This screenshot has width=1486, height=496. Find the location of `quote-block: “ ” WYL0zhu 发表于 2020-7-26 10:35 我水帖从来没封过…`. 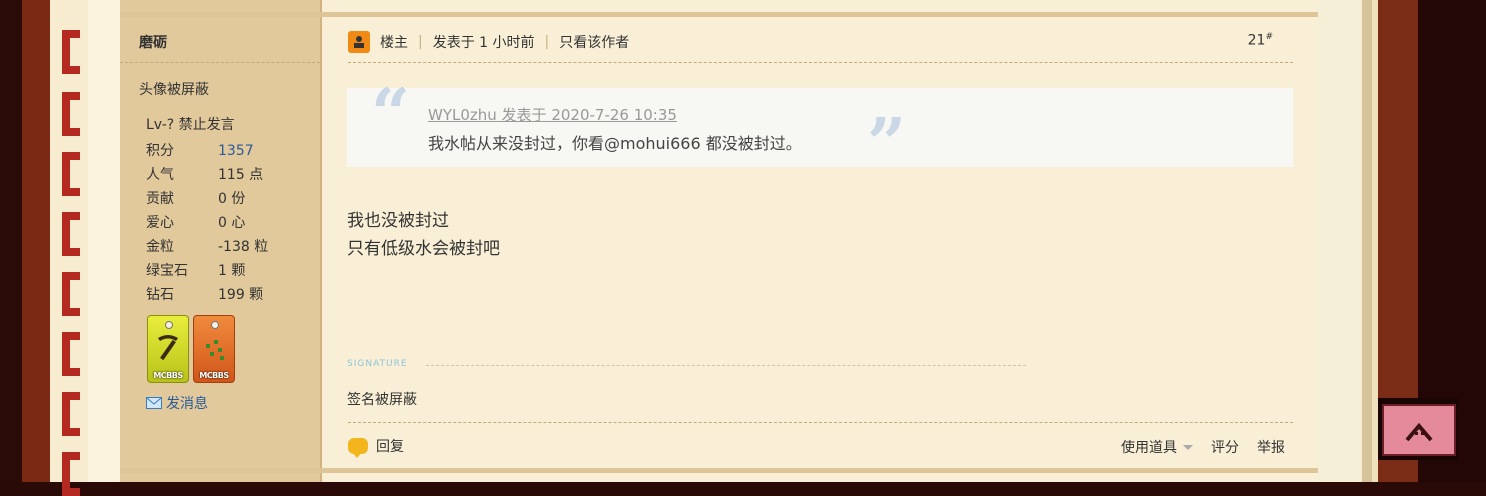

quote-block: “ ” WYL0zhu 发表于 2020-7-26 10:35 我水帖从来没封过… is located at coordinates (820, 129).